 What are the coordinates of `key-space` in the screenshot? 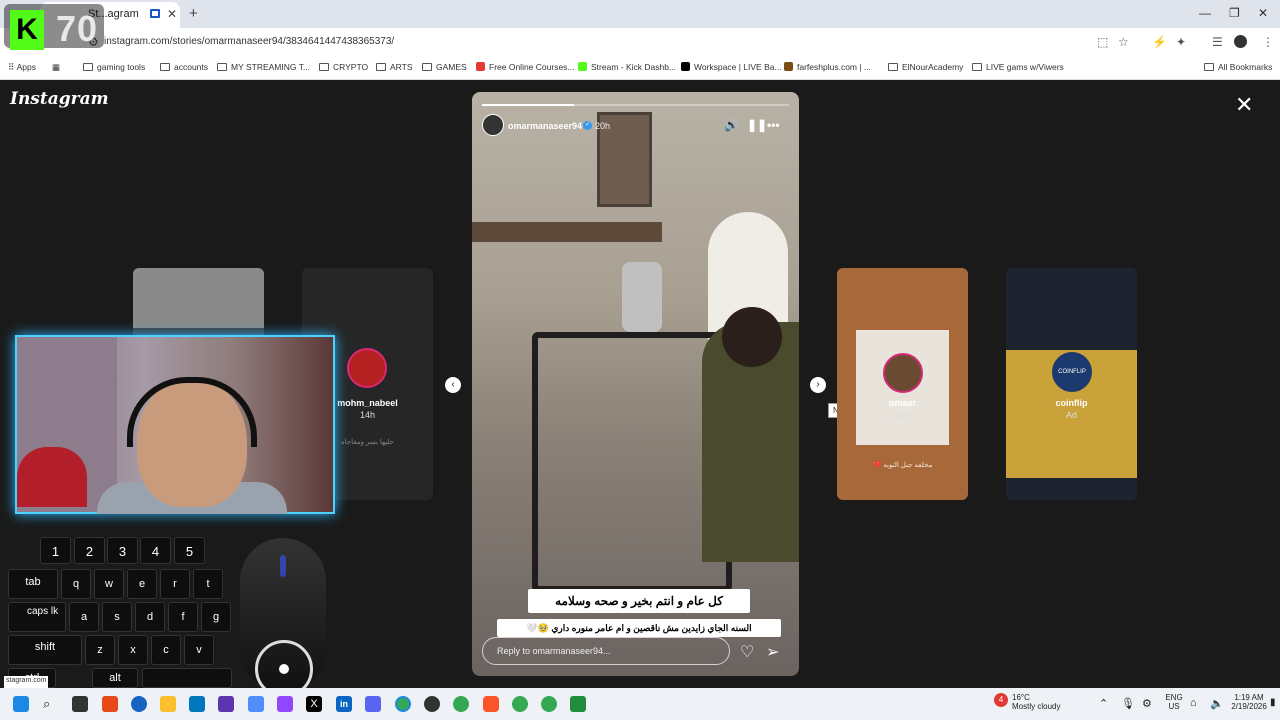 It's located at (187, 678).